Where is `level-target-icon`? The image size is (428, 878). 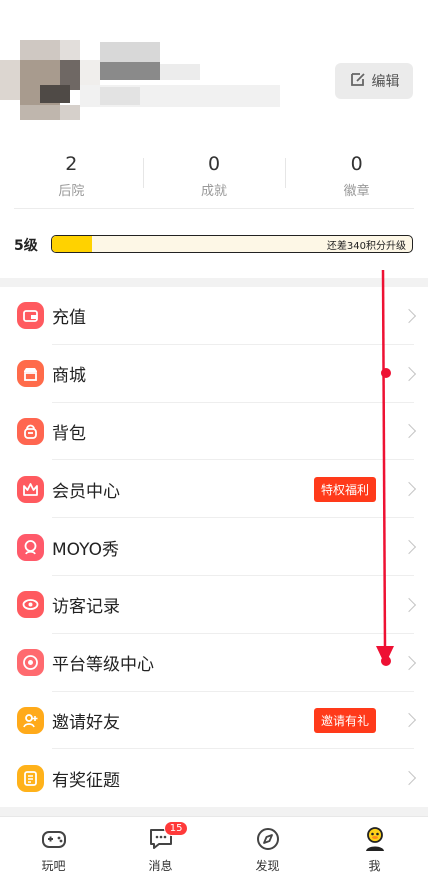
level-target-icon is located at coordinates (30, 663).